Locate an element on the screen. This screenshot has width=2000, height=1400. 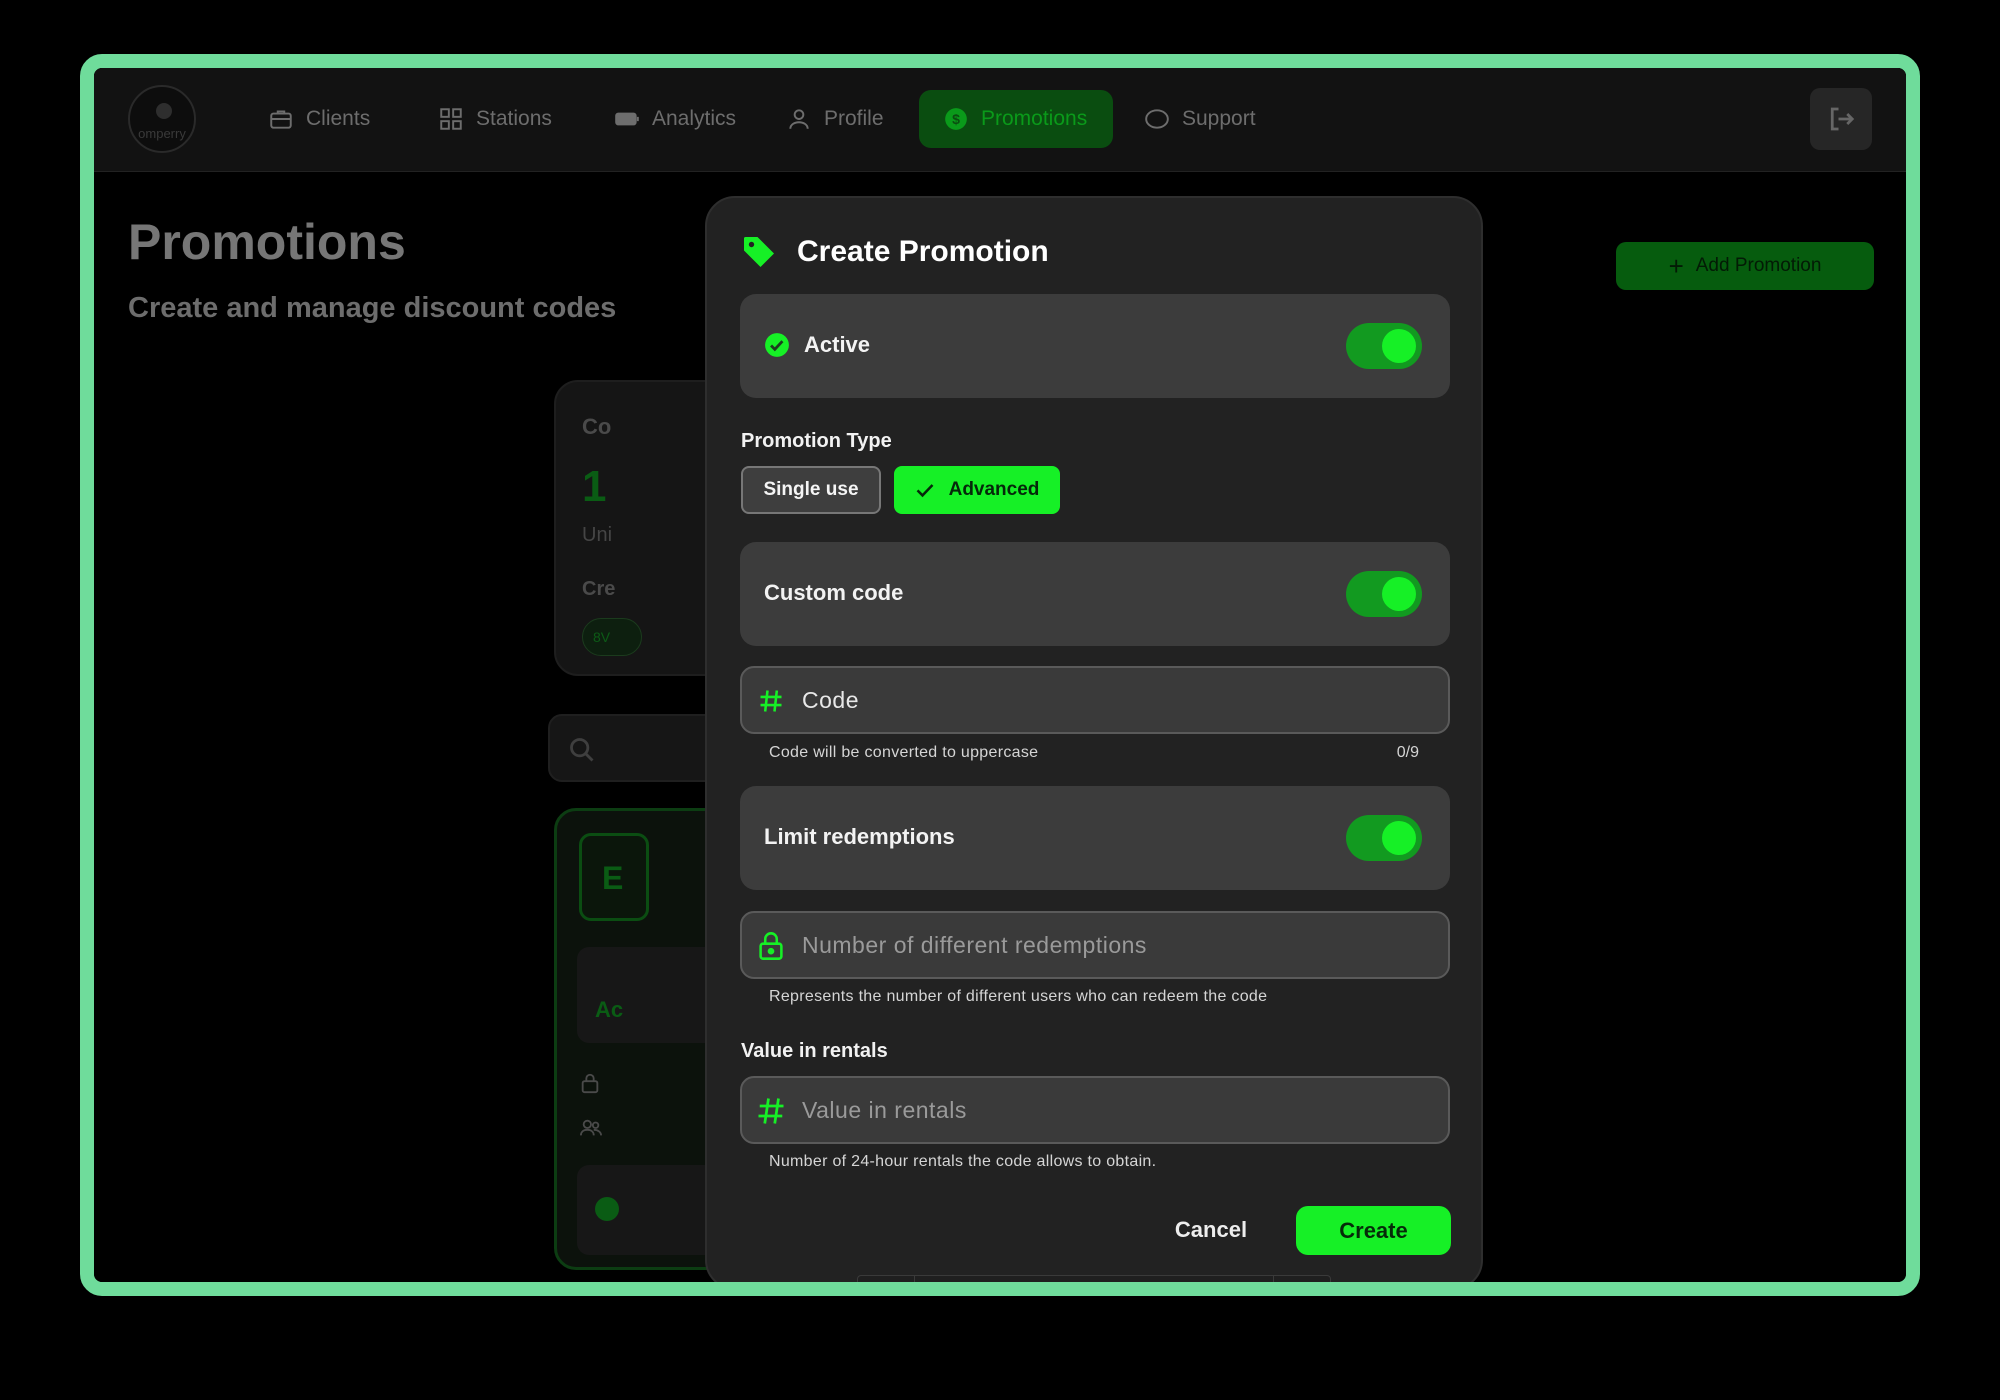
promotion-status-text: Ac is located at coordinates (609, 1009).